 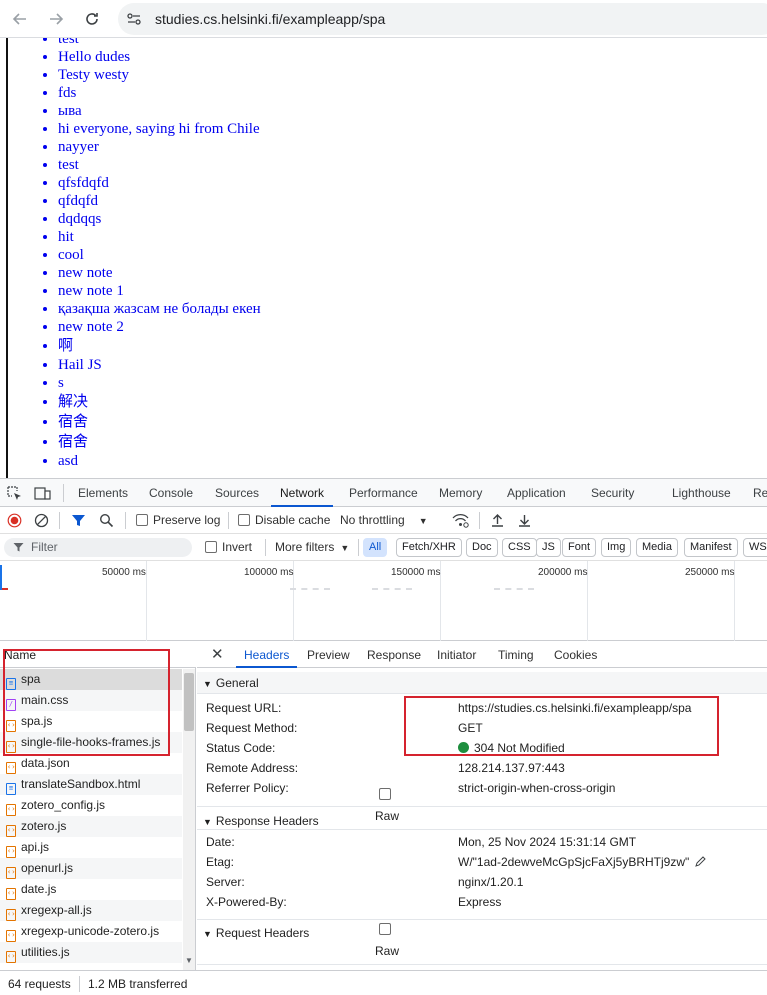 I want to click on timeline-request-bar, so click(x=1, y=577).